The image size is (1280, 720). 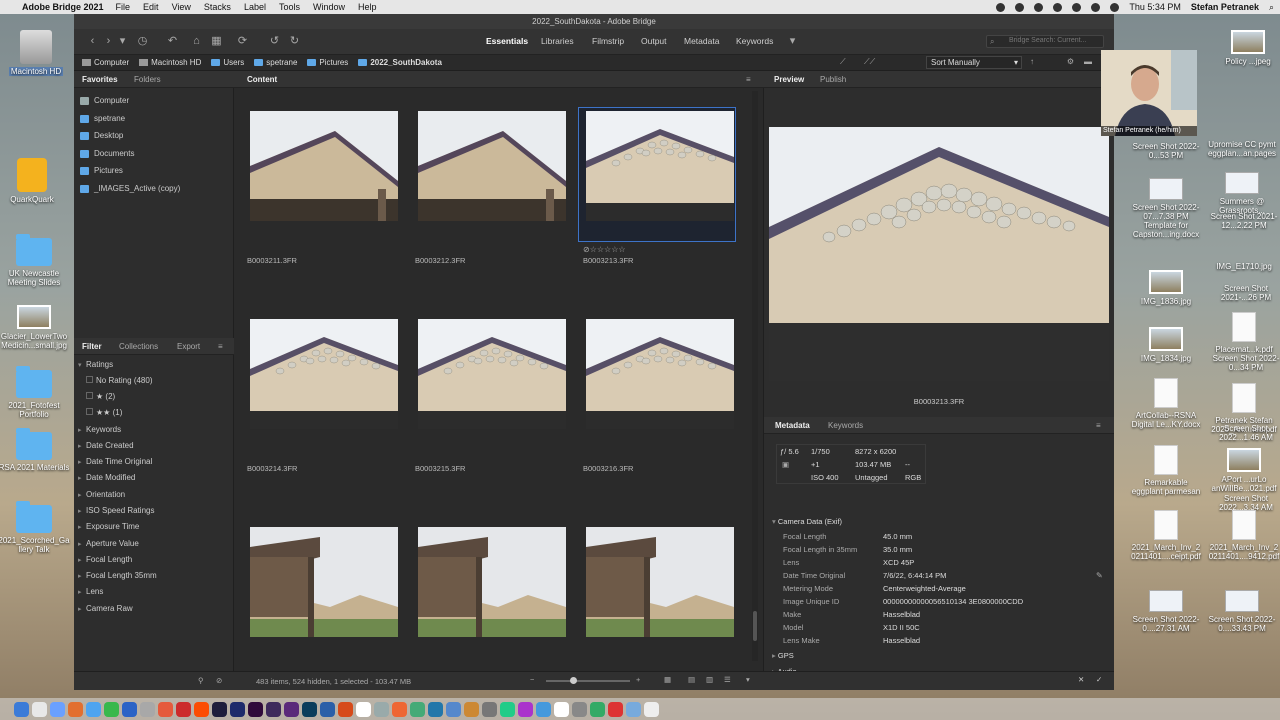 I want to click on desktop-file: Screen Shot 2021-...26 PM, so click(x=1245, y=293).